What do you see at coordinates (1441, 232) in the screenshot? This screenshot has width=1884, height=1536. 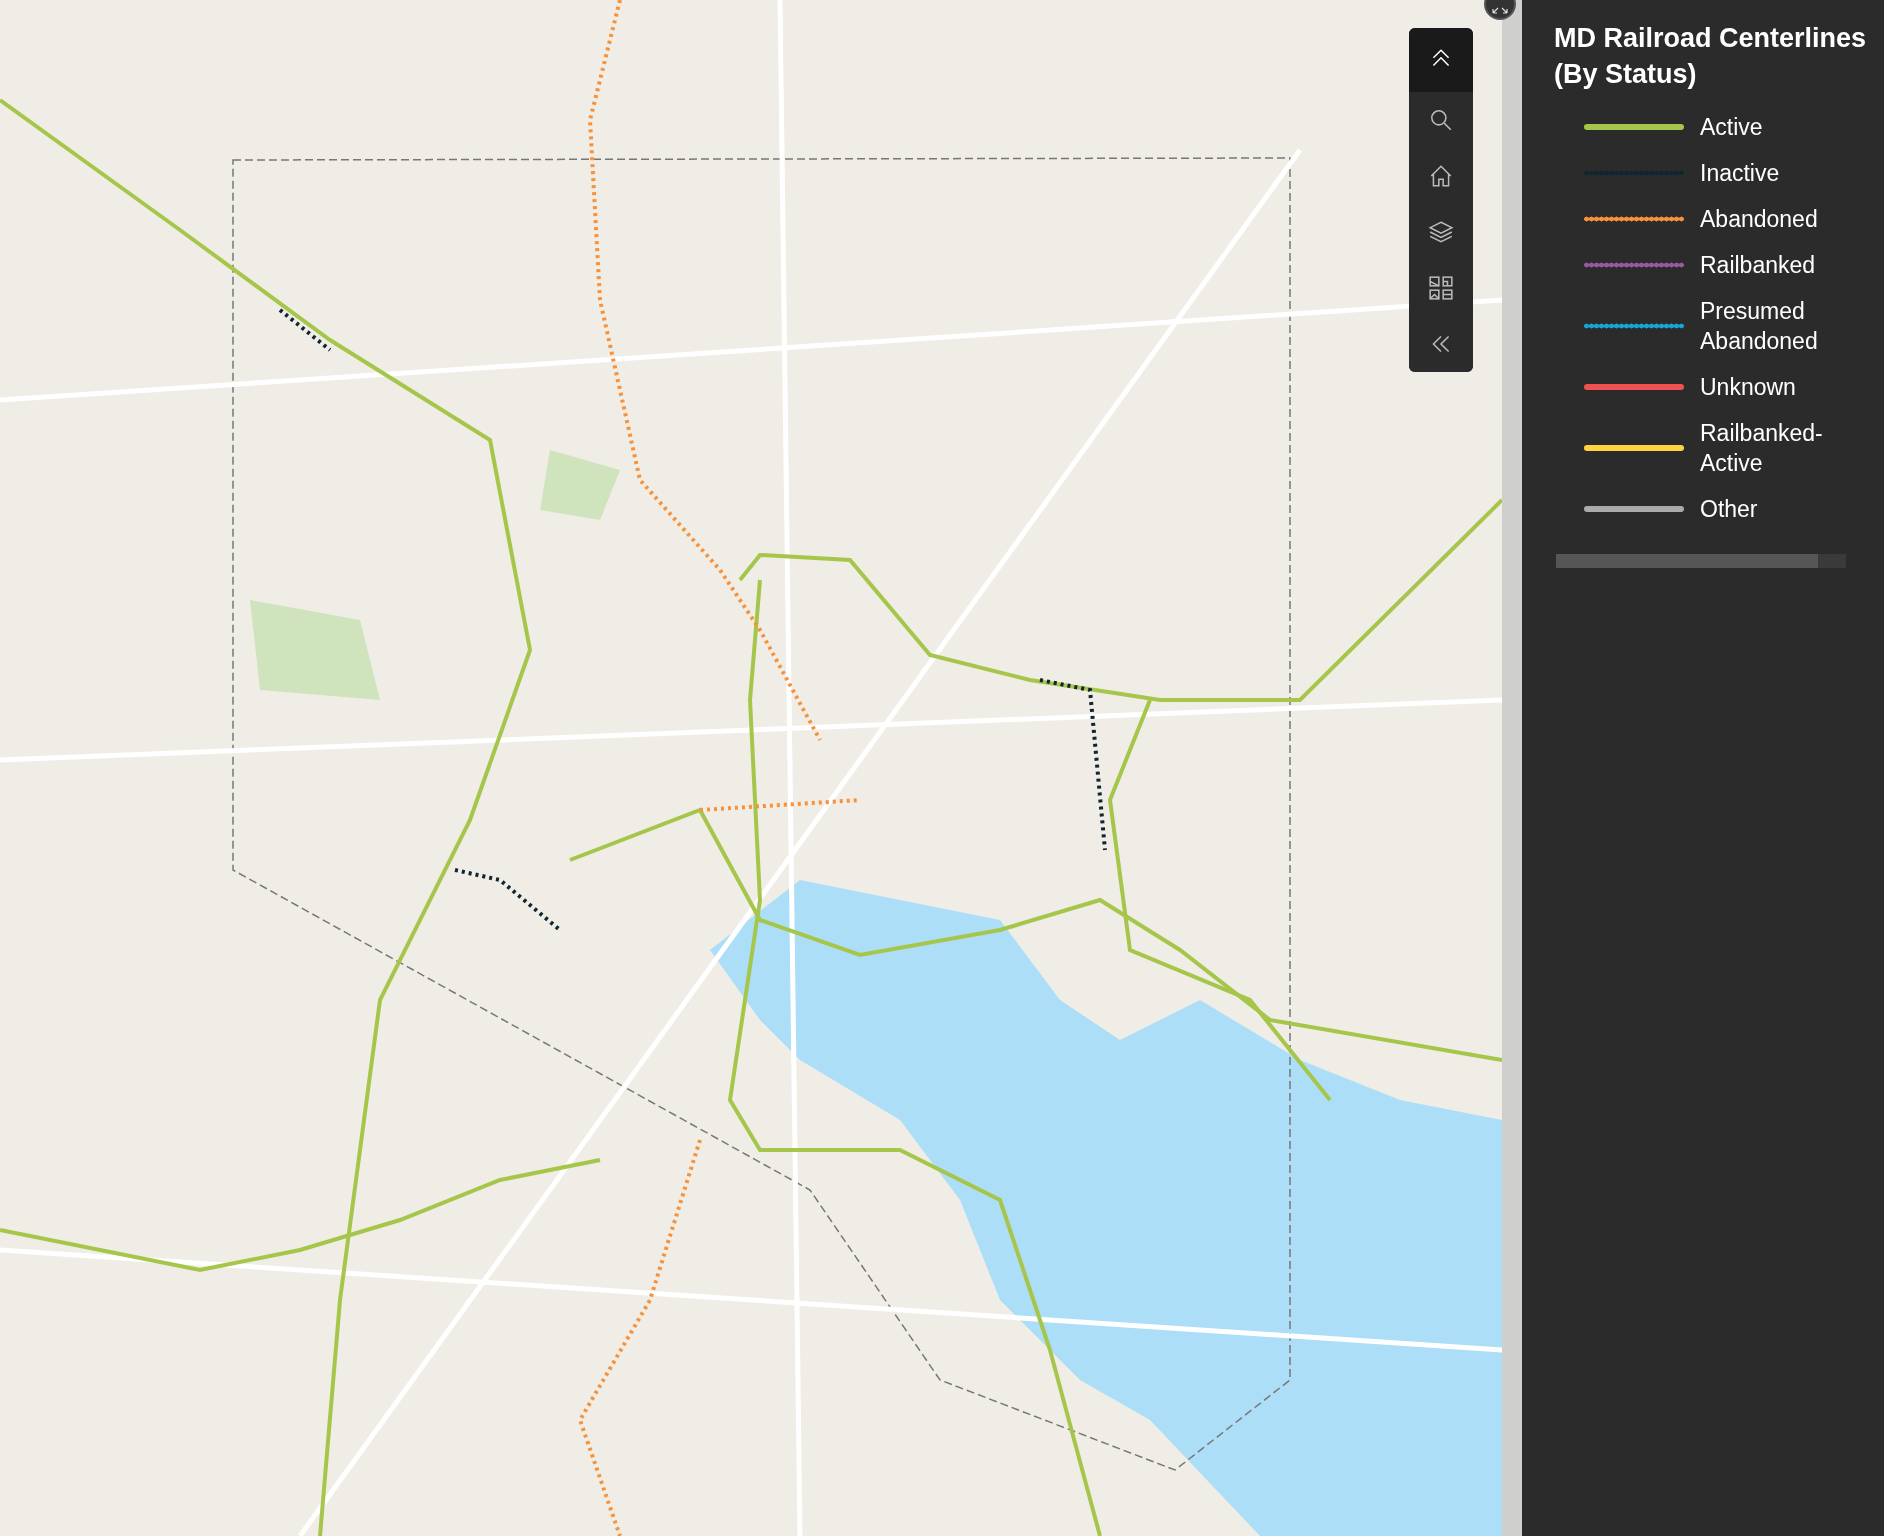 I see `layers-icon` at bounding box center [1441, 232].